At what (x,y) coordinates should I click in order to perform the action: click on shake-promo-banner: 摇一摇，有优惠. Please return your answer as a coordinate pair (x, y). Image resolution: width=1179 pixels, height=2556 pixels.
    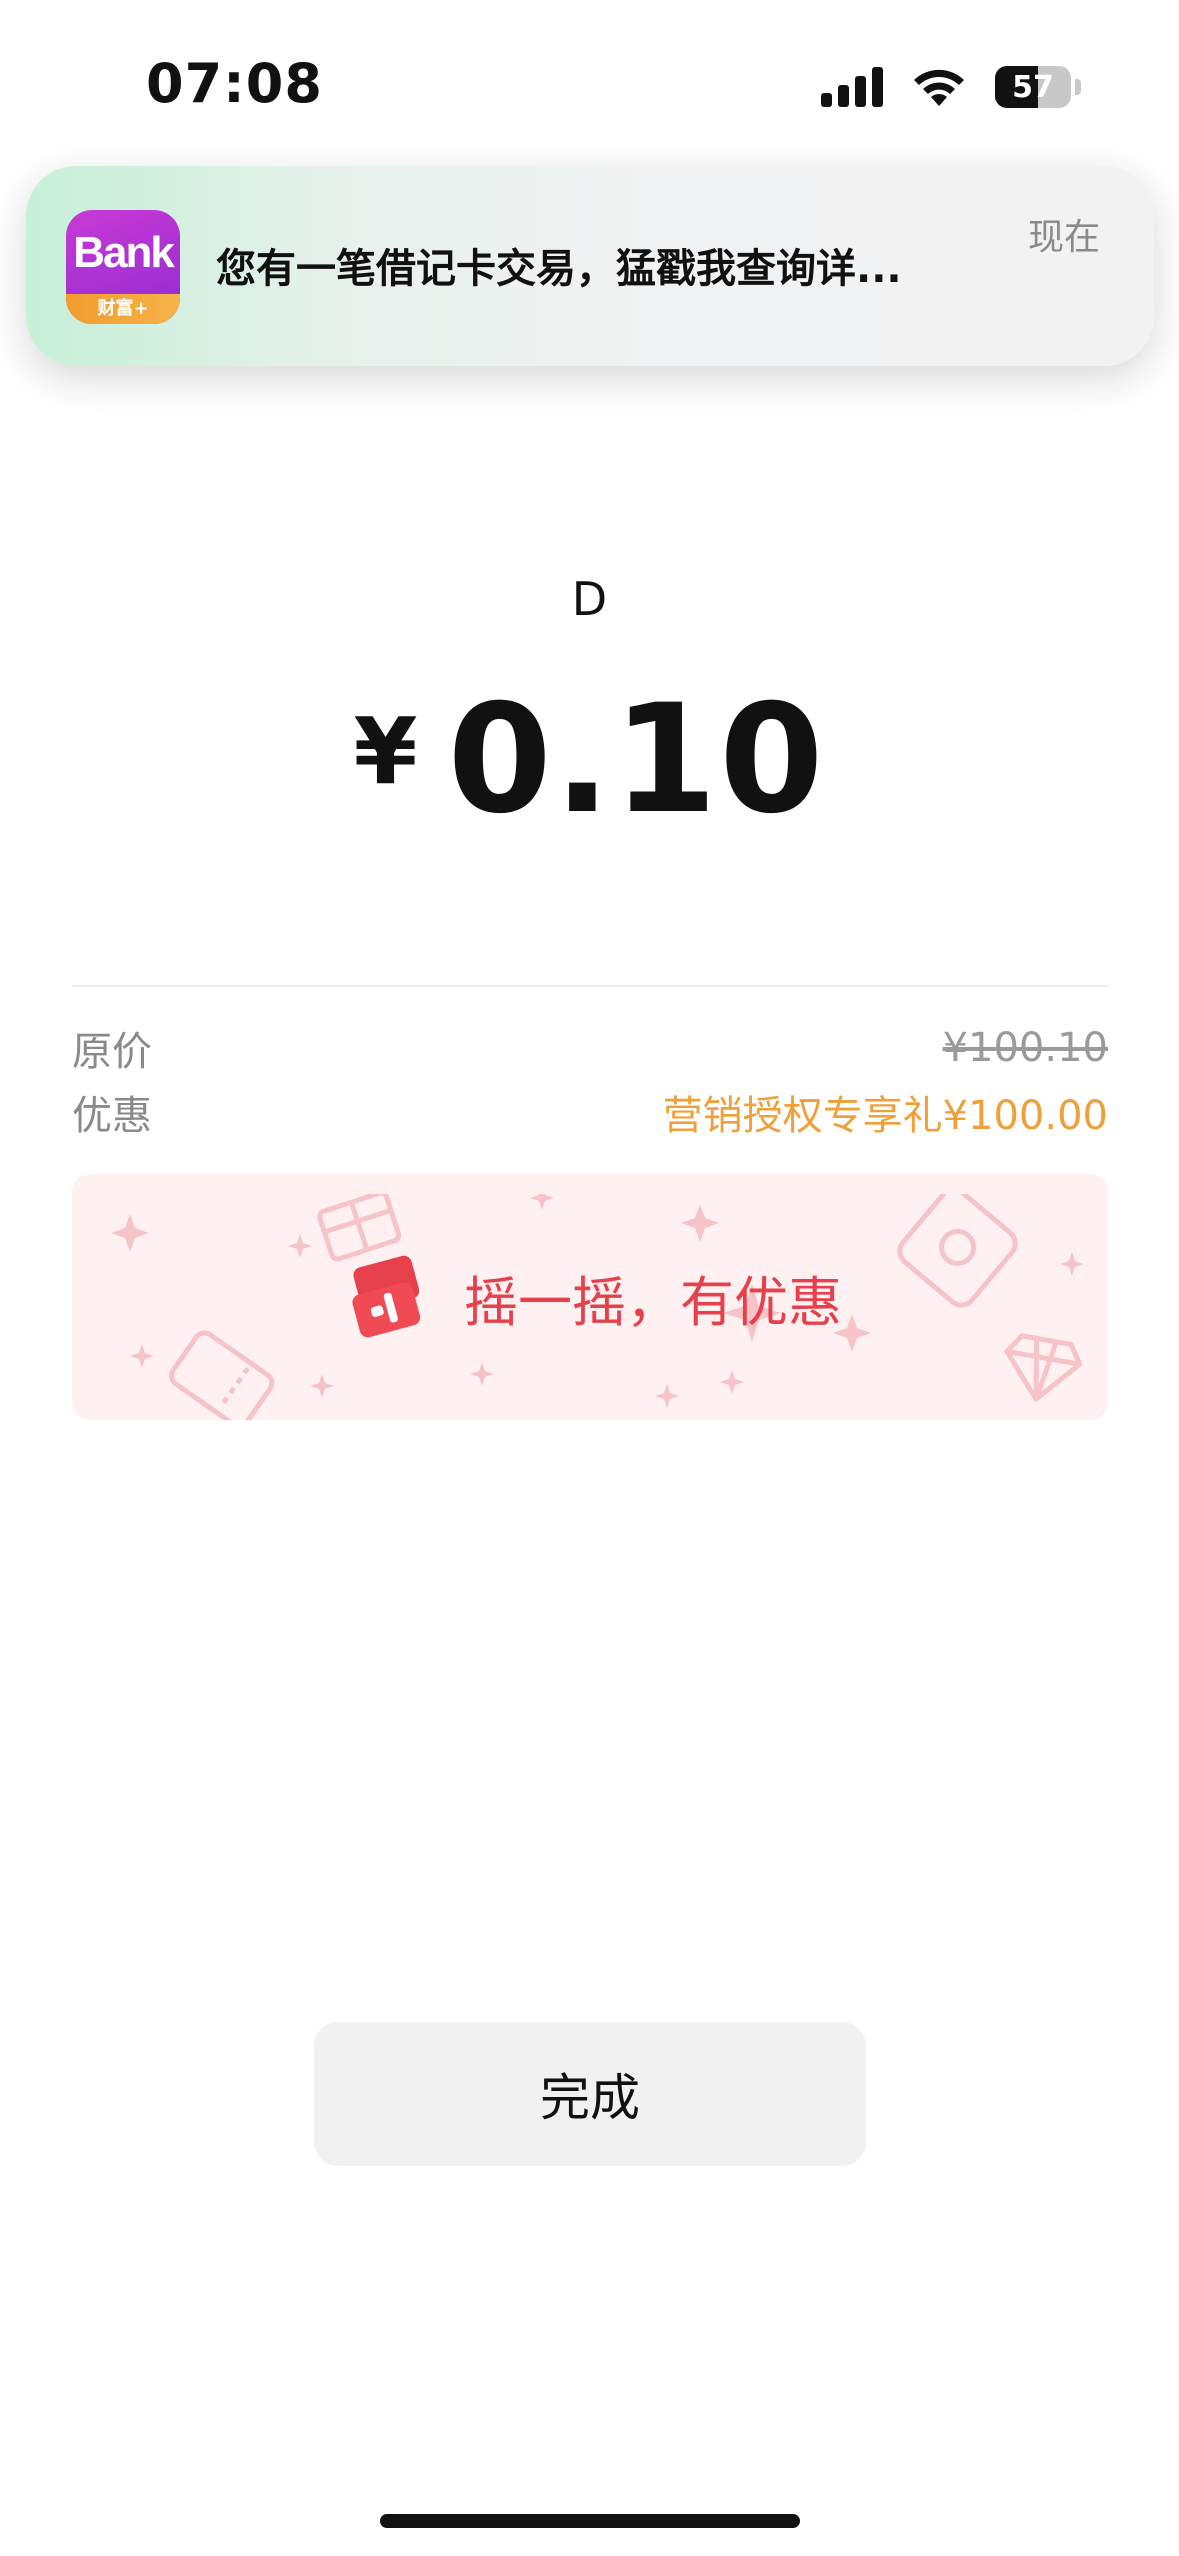
    Looking at the image, I should click on (590, 1297).